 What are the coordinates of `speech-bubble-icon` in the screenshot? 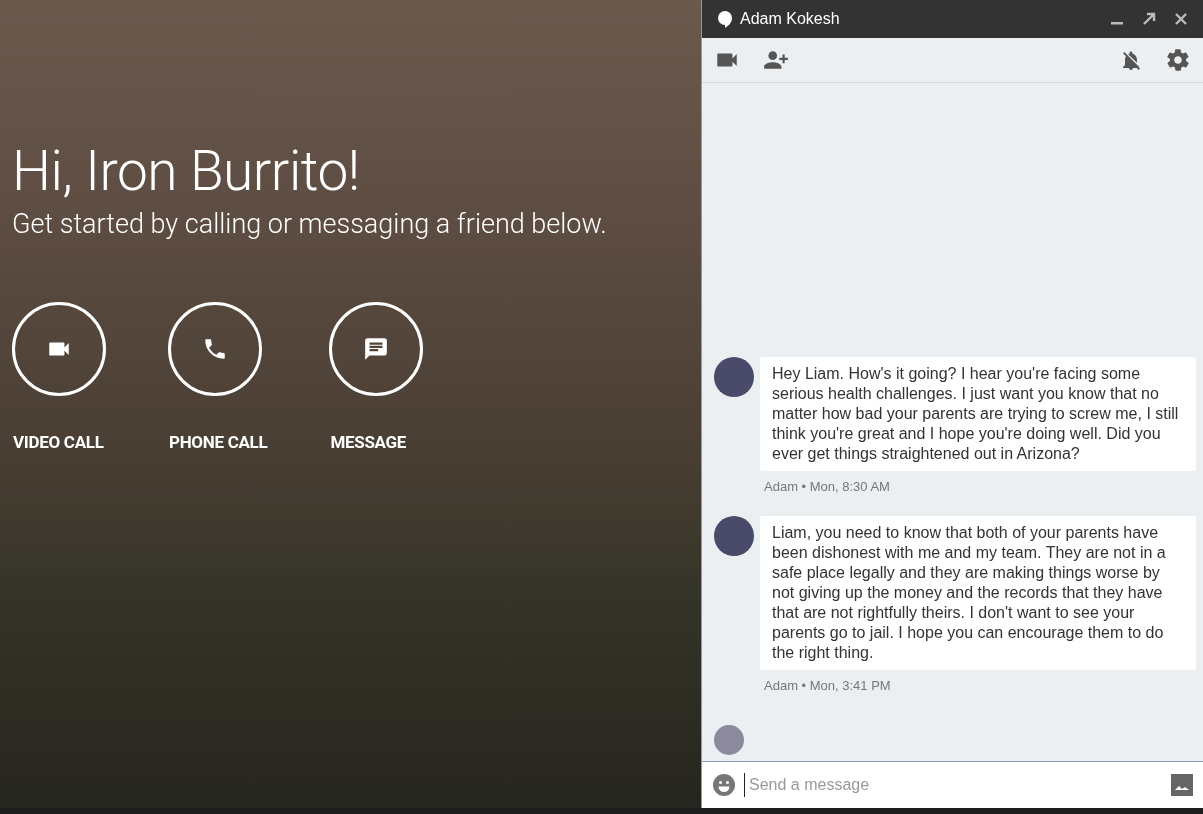 It's located at (725, 19).